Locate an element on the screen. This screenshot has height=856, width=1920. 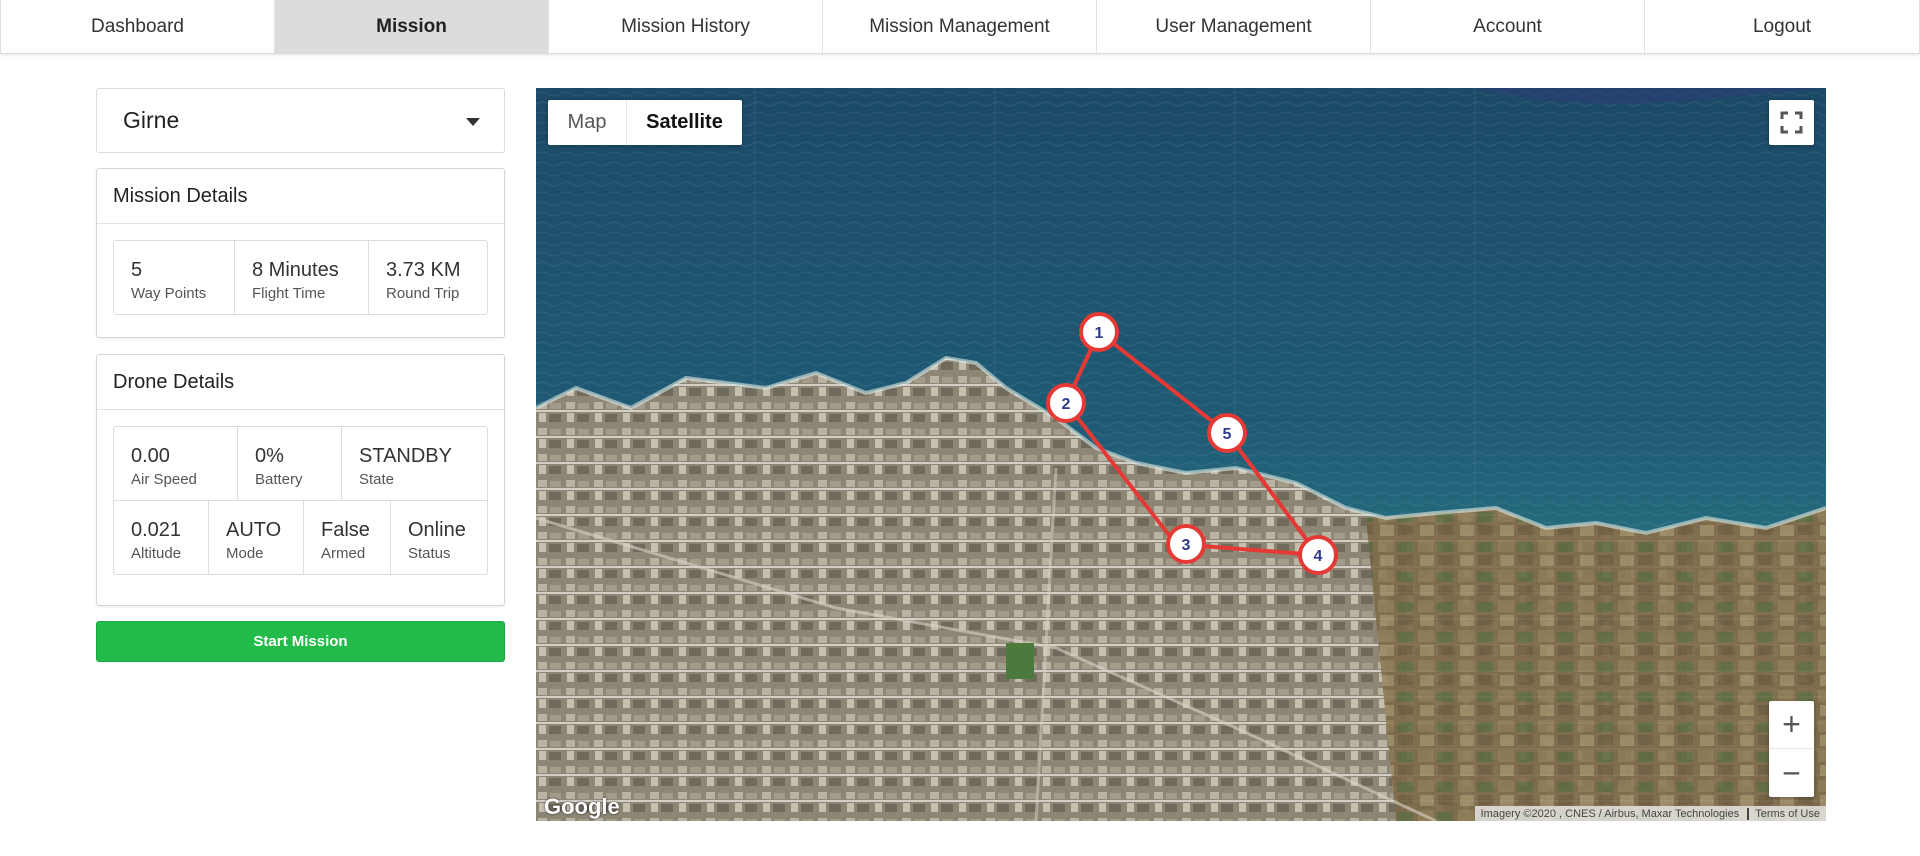
svg-text: 4 is located at coordinates (1318, 556).